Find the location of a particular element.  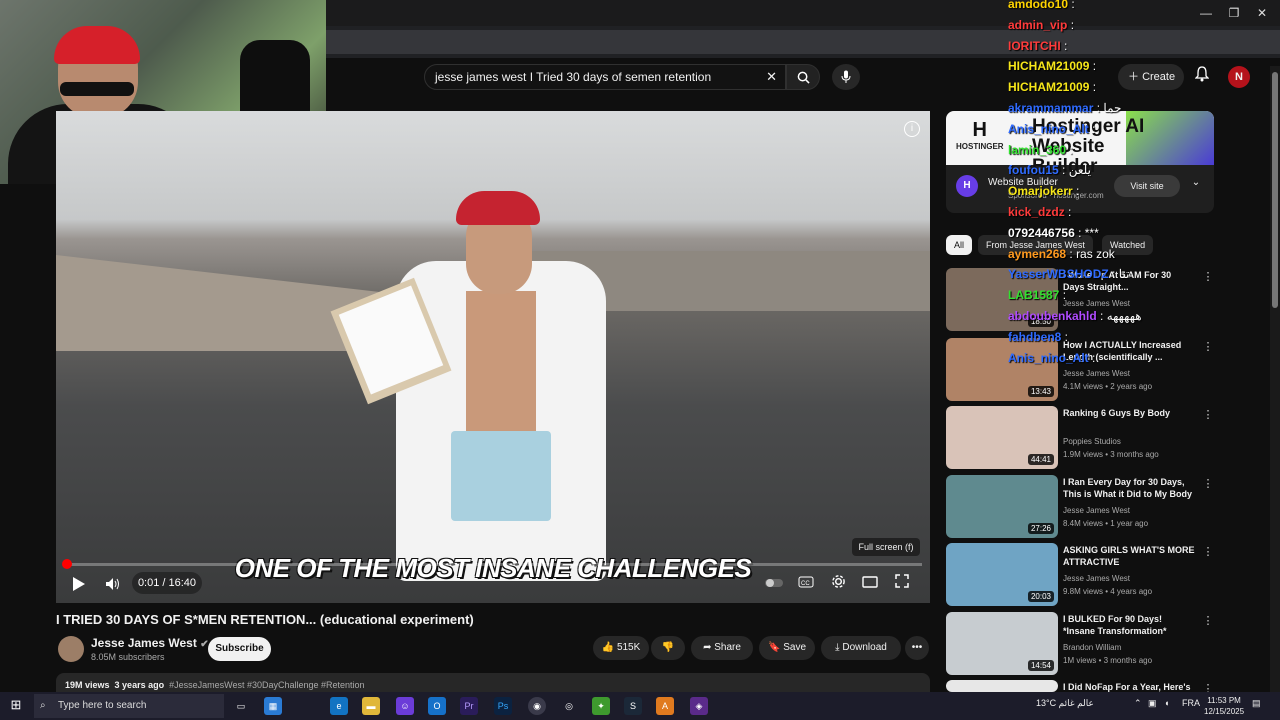

photoshop-app-icon: Ps is located at coordinates (503, 706).